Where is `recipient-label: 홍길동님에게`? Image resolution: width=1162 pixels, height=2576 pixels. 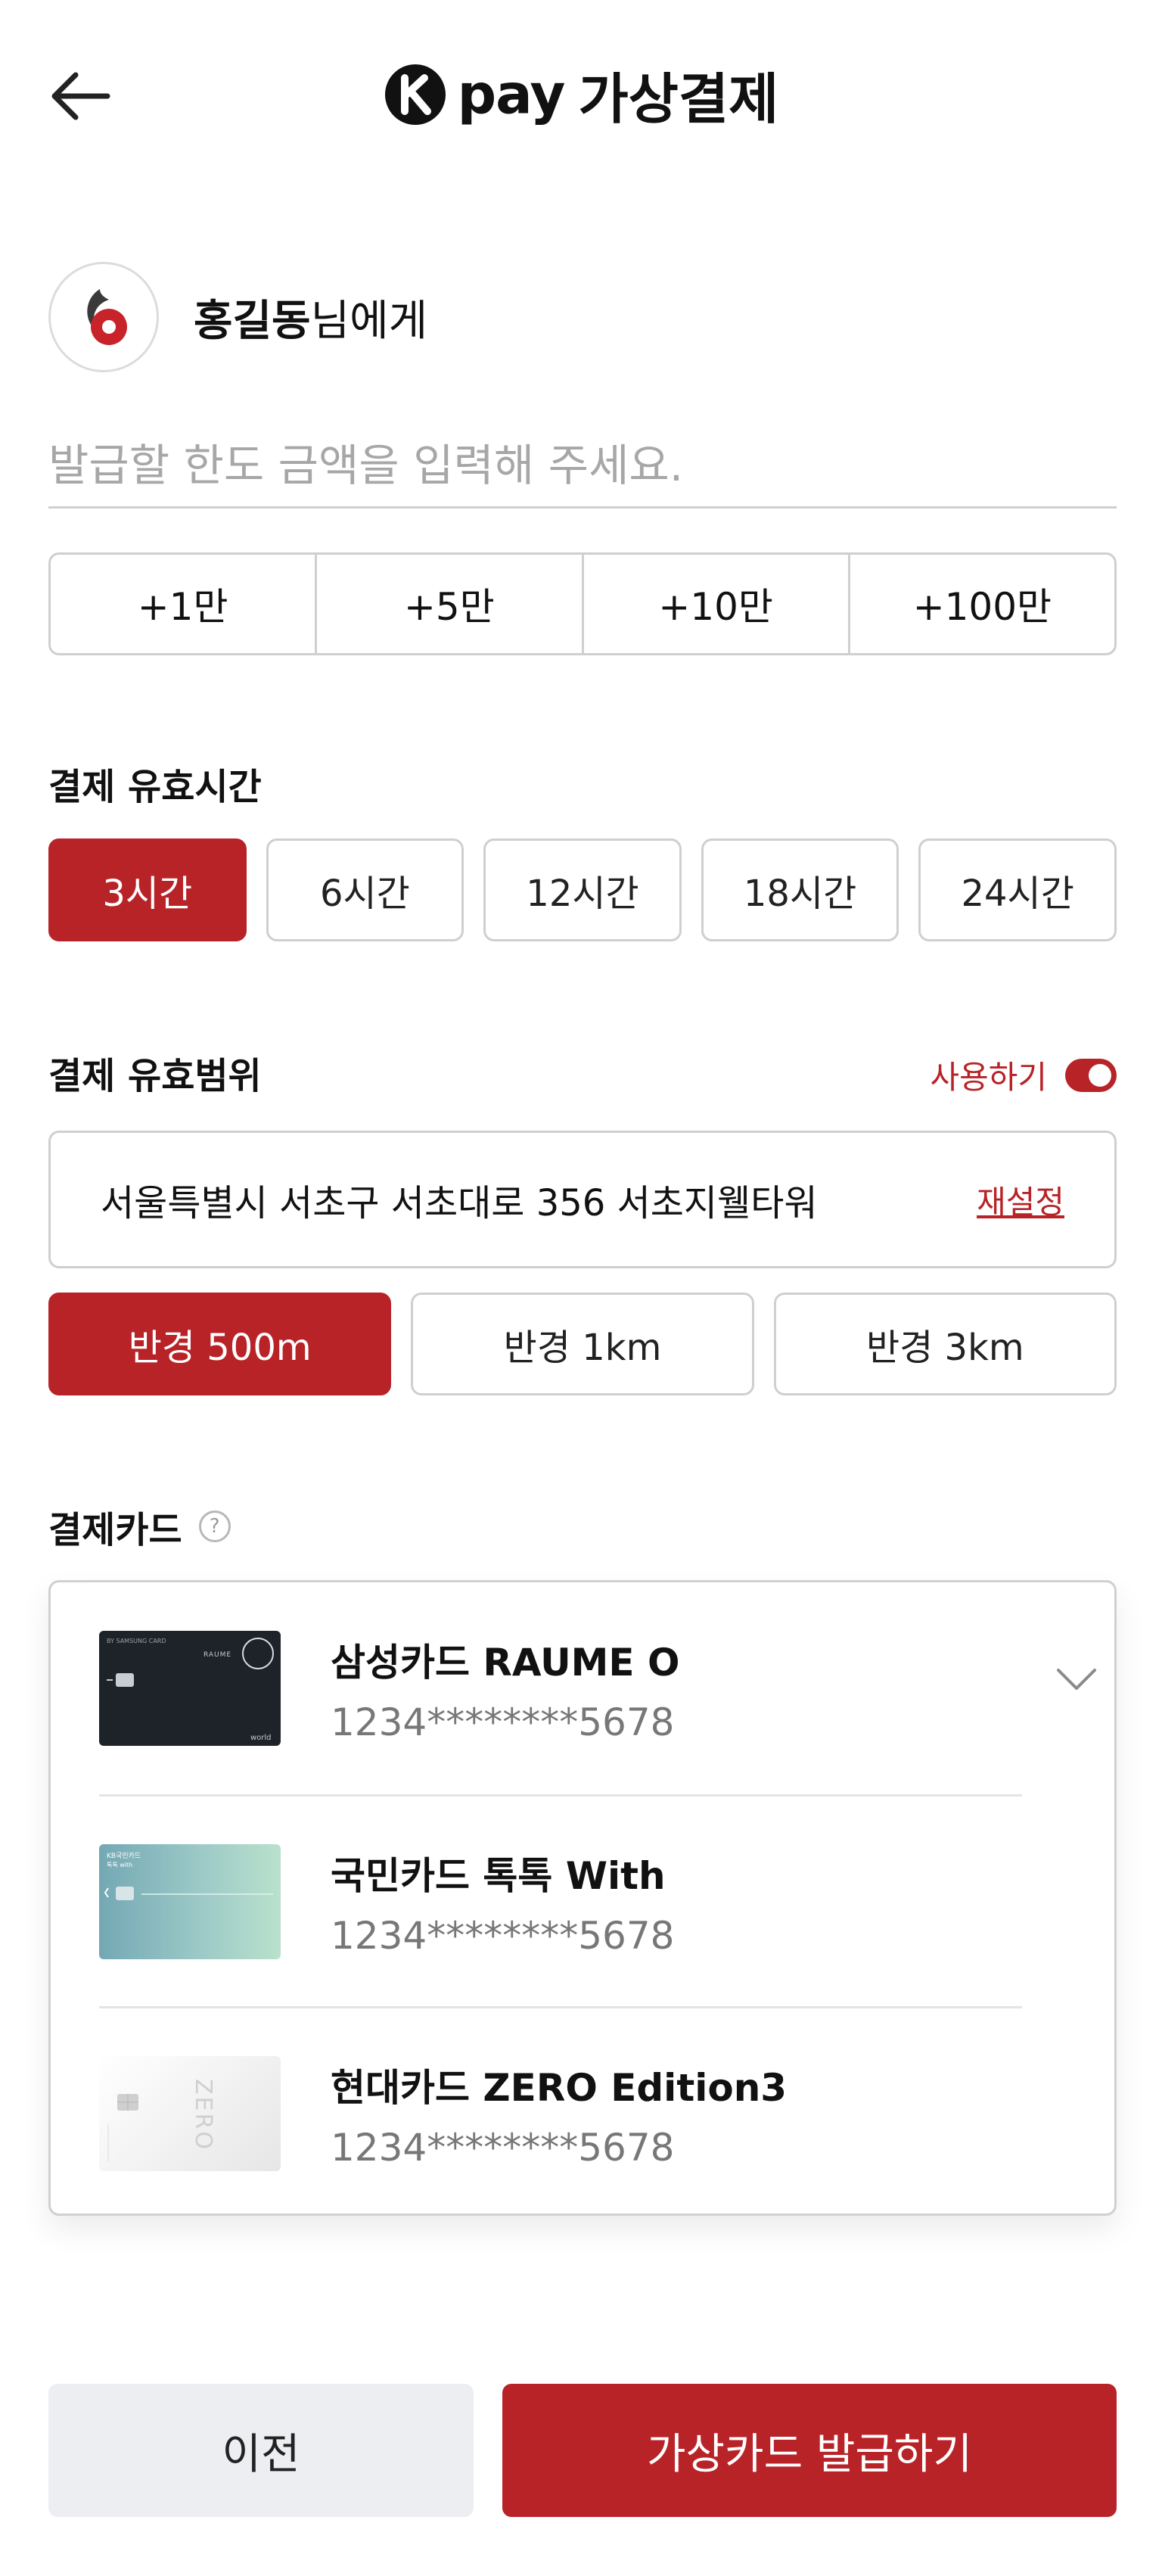
recipient-label: 홍길동님에게 is located at coordinates (310, 318).